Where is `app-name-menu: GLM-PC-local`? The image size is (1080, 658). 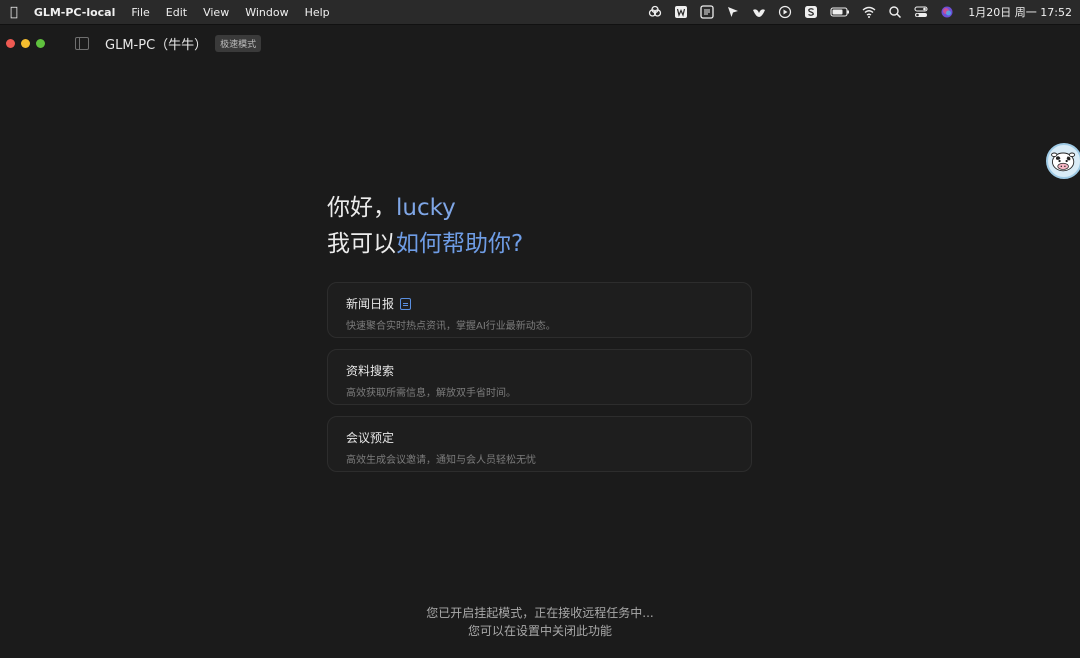
app-name-menu: GLM-PC-local is located at coordinates (75, 12).